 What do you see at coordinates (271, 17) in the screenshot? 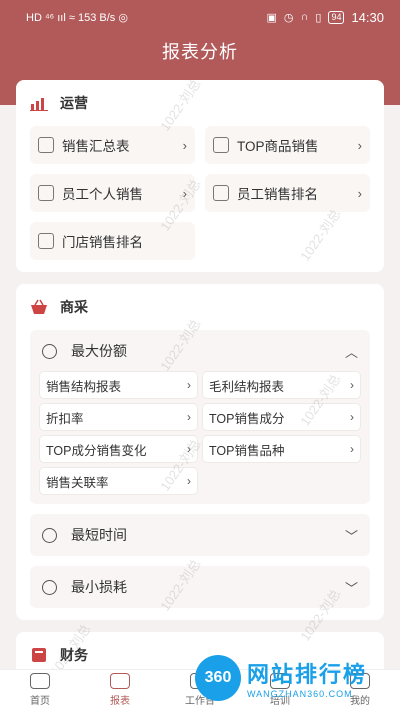
I see `nfc-icon: ▣` at bounding box center [271, 17].